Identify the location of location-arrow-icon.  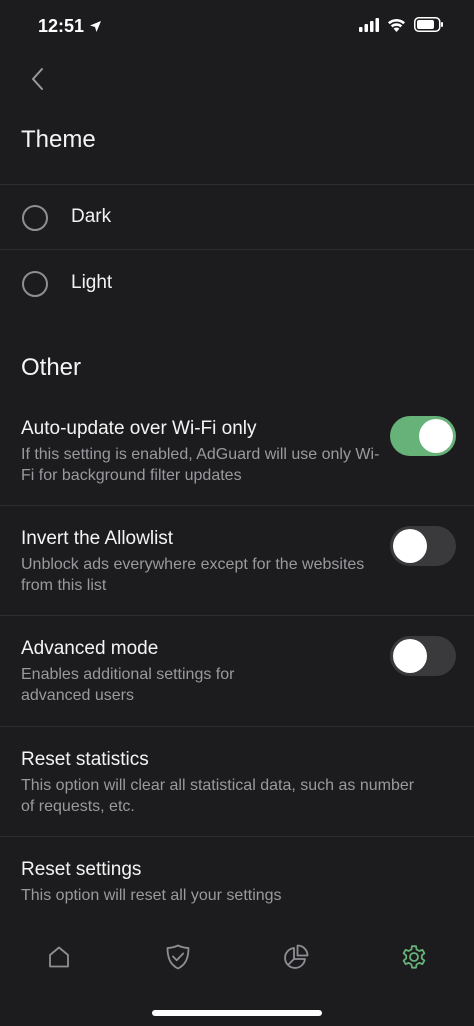
(96, 26).